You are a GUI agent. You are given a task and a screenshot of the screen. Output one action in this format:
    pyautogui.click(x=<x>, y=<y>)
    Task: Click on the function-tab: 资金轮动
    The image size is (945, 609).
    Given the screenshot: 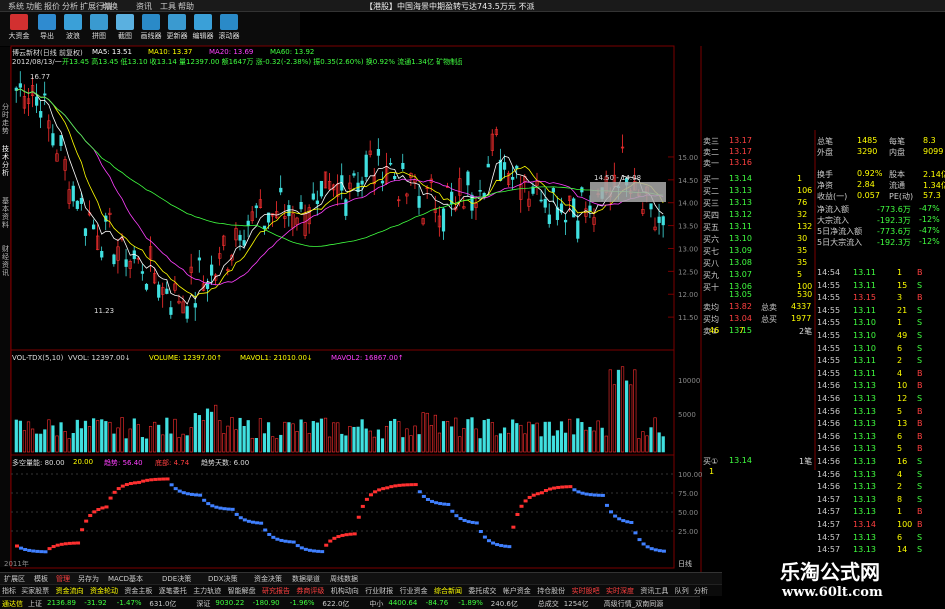 What is the action you would take?
    pyautogui.click(x=104, y=591)
    